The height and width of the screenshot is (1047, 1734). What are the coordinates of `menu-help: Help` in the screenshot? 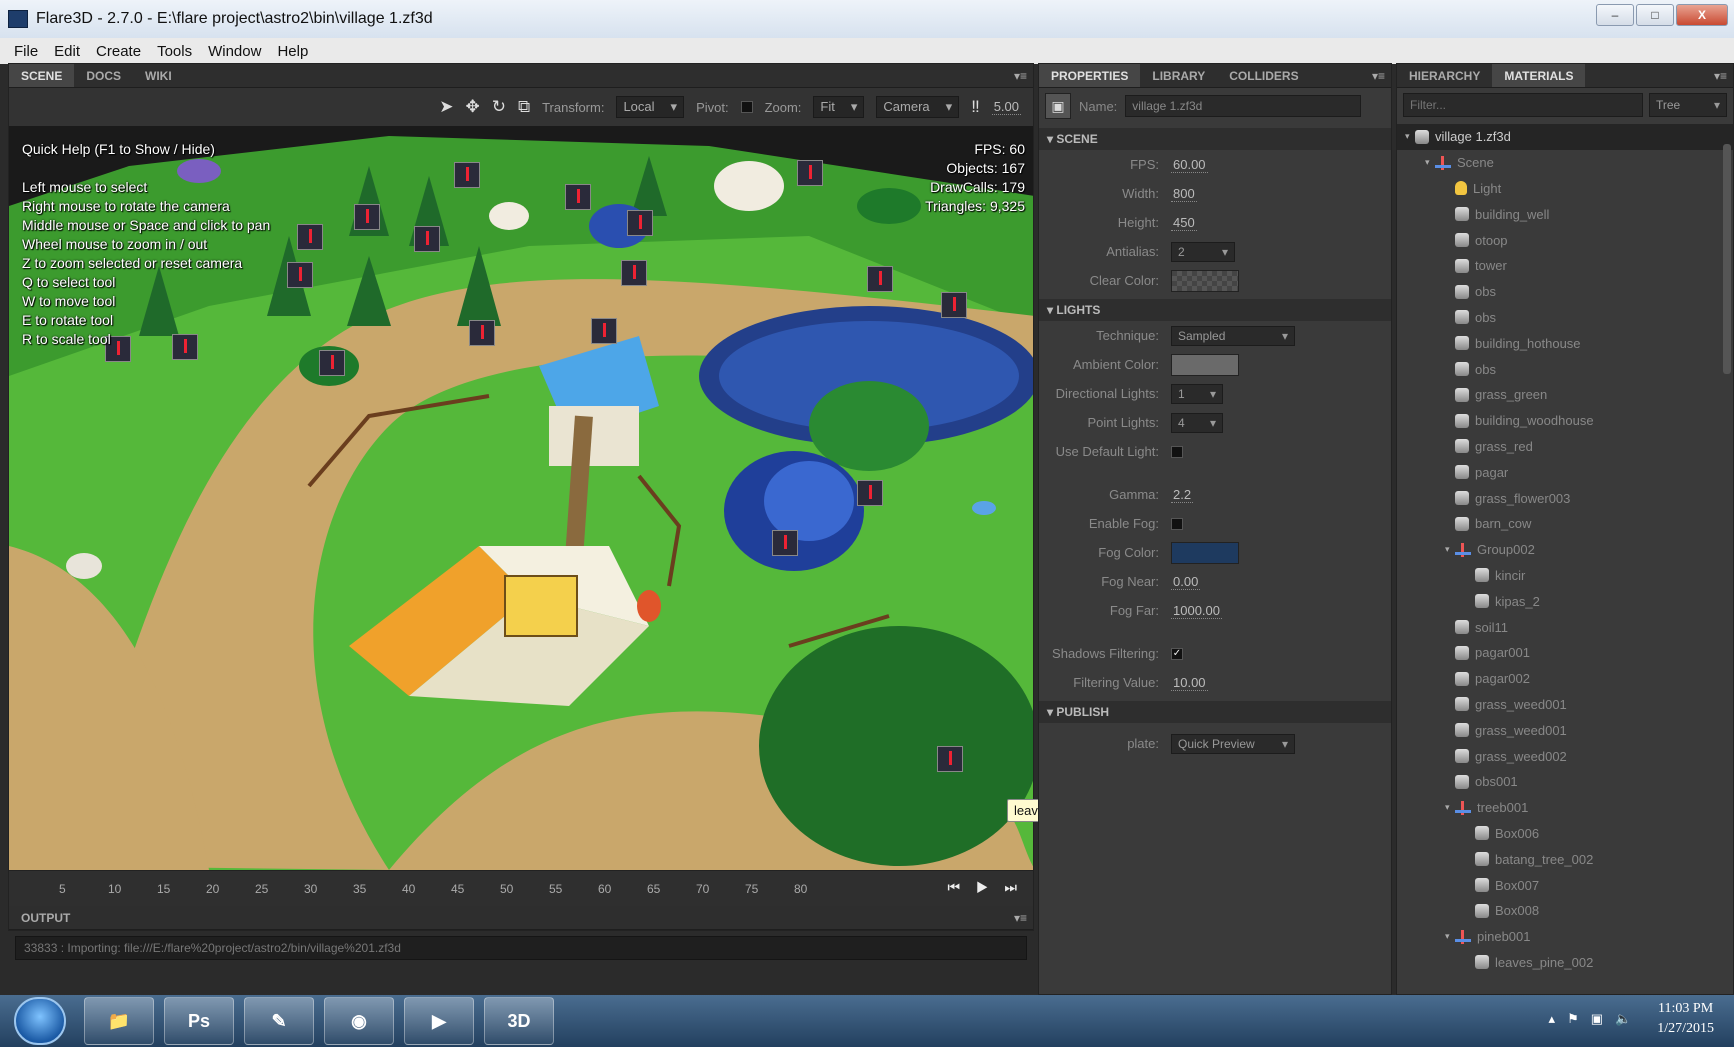 It's located at (292, 51).